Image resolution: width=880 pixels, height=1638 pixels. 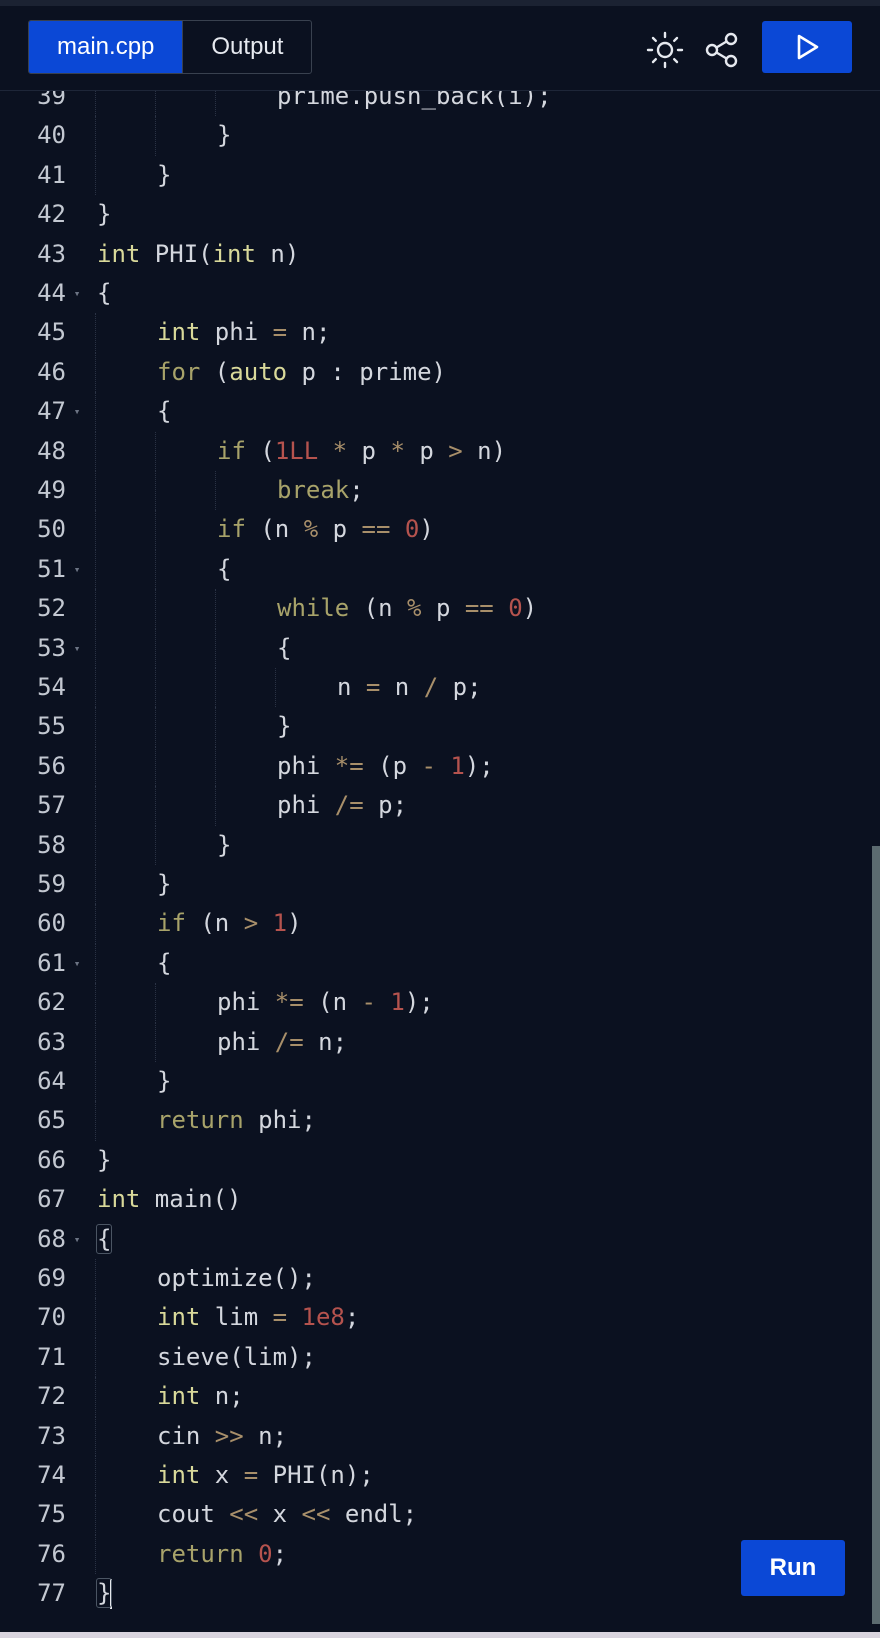 What do you see at coordinates (440, 491) in the screenshot?
I see `code-line: 49 break;` at bounding box center [440, 491].